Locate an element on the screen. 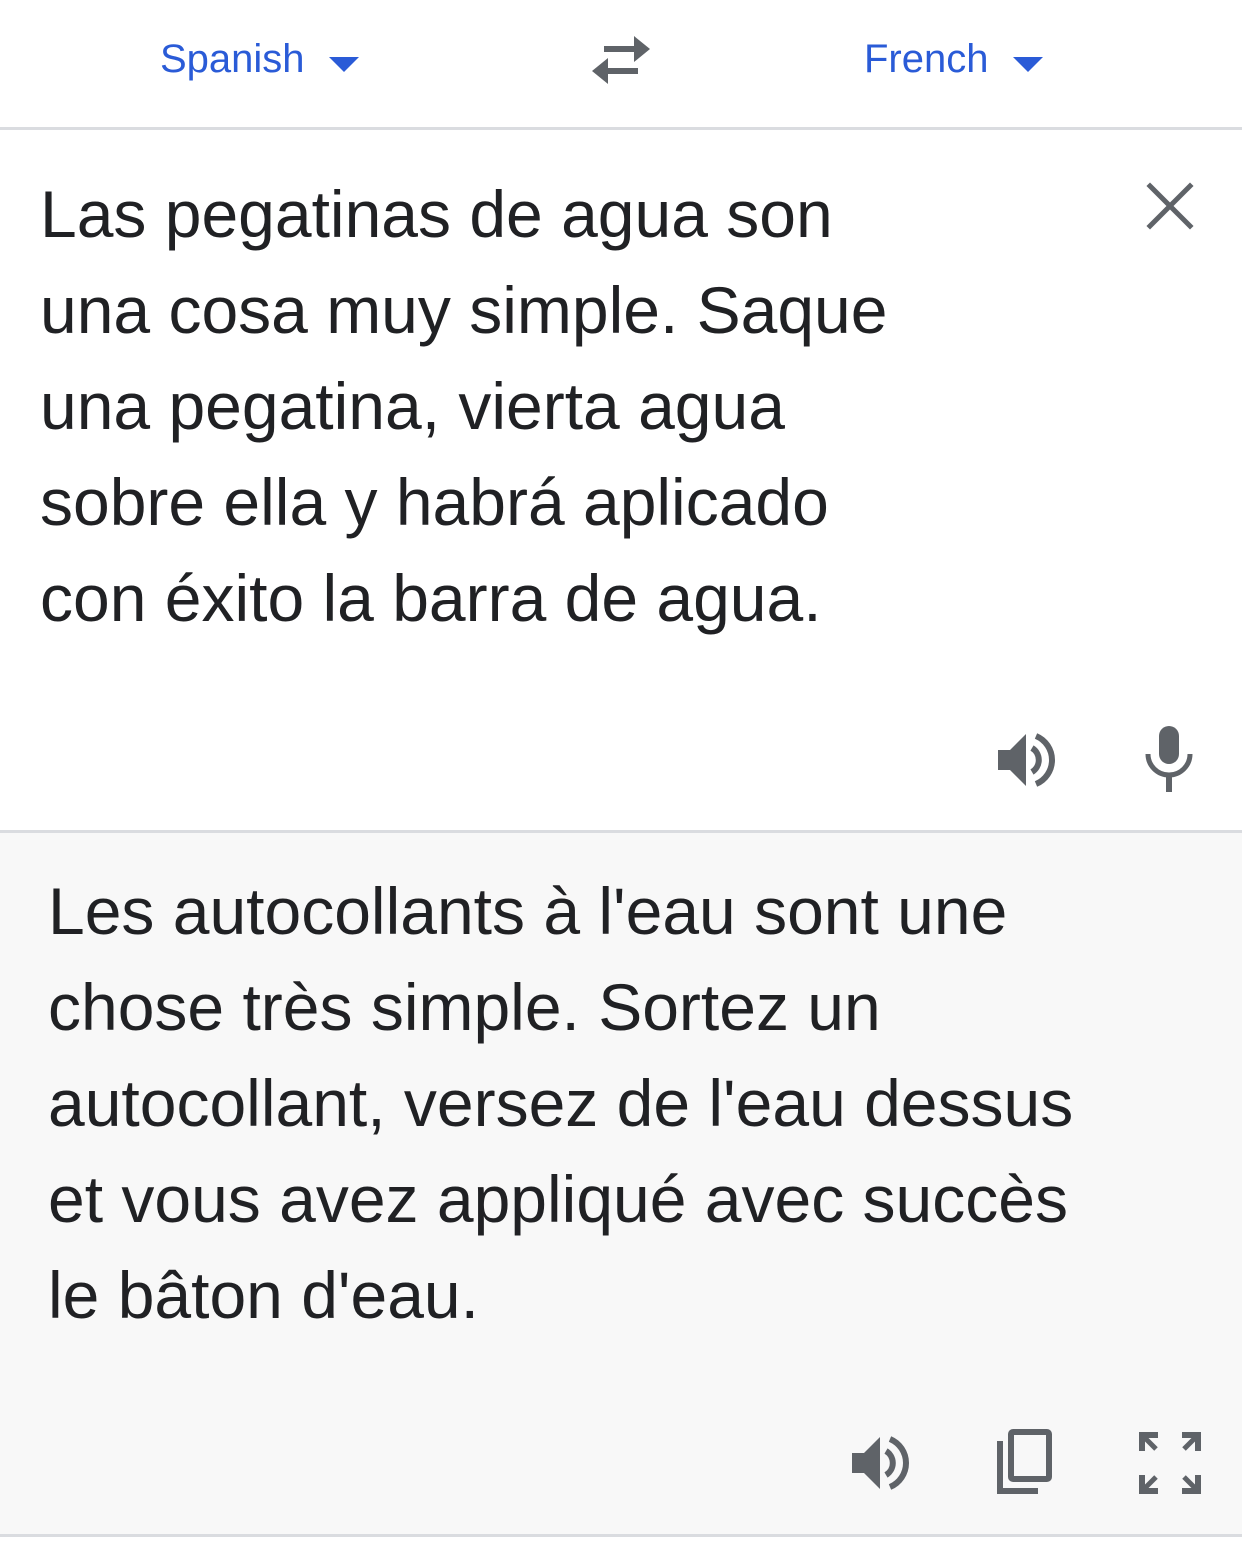  fullscreen-button is located at coordinates (1170, 1463).